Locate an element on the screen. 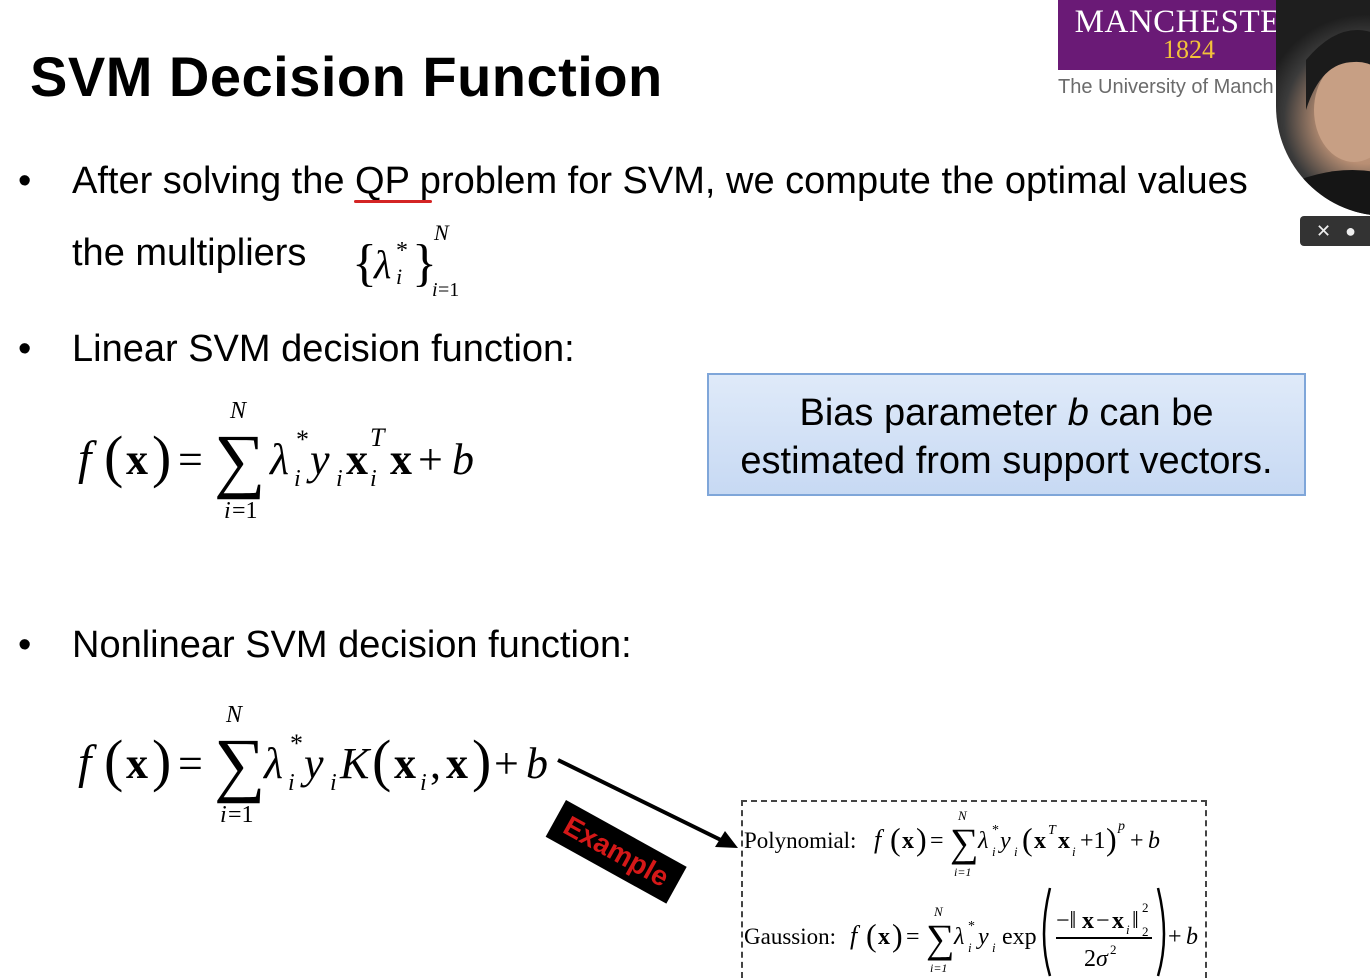 The image size is (1370, 978). bullet-1-line-2: the multipliers is located at coordinates (189, 253).